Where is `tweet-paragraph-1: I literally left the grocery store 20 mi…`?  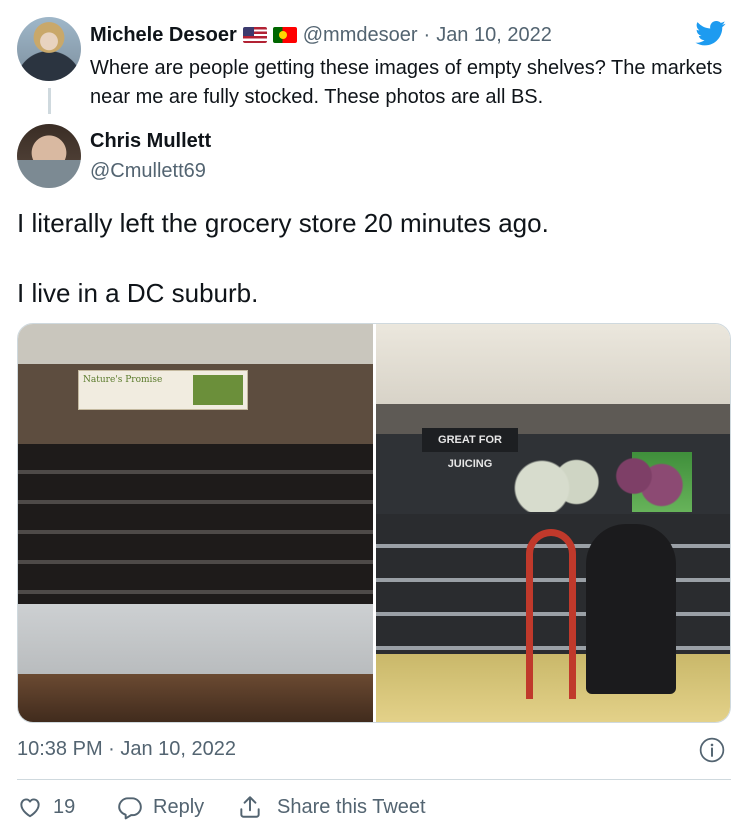
tweet-paragraph-1: I literally left the grocery store 20 mi… is located at coordinates (283, 223).